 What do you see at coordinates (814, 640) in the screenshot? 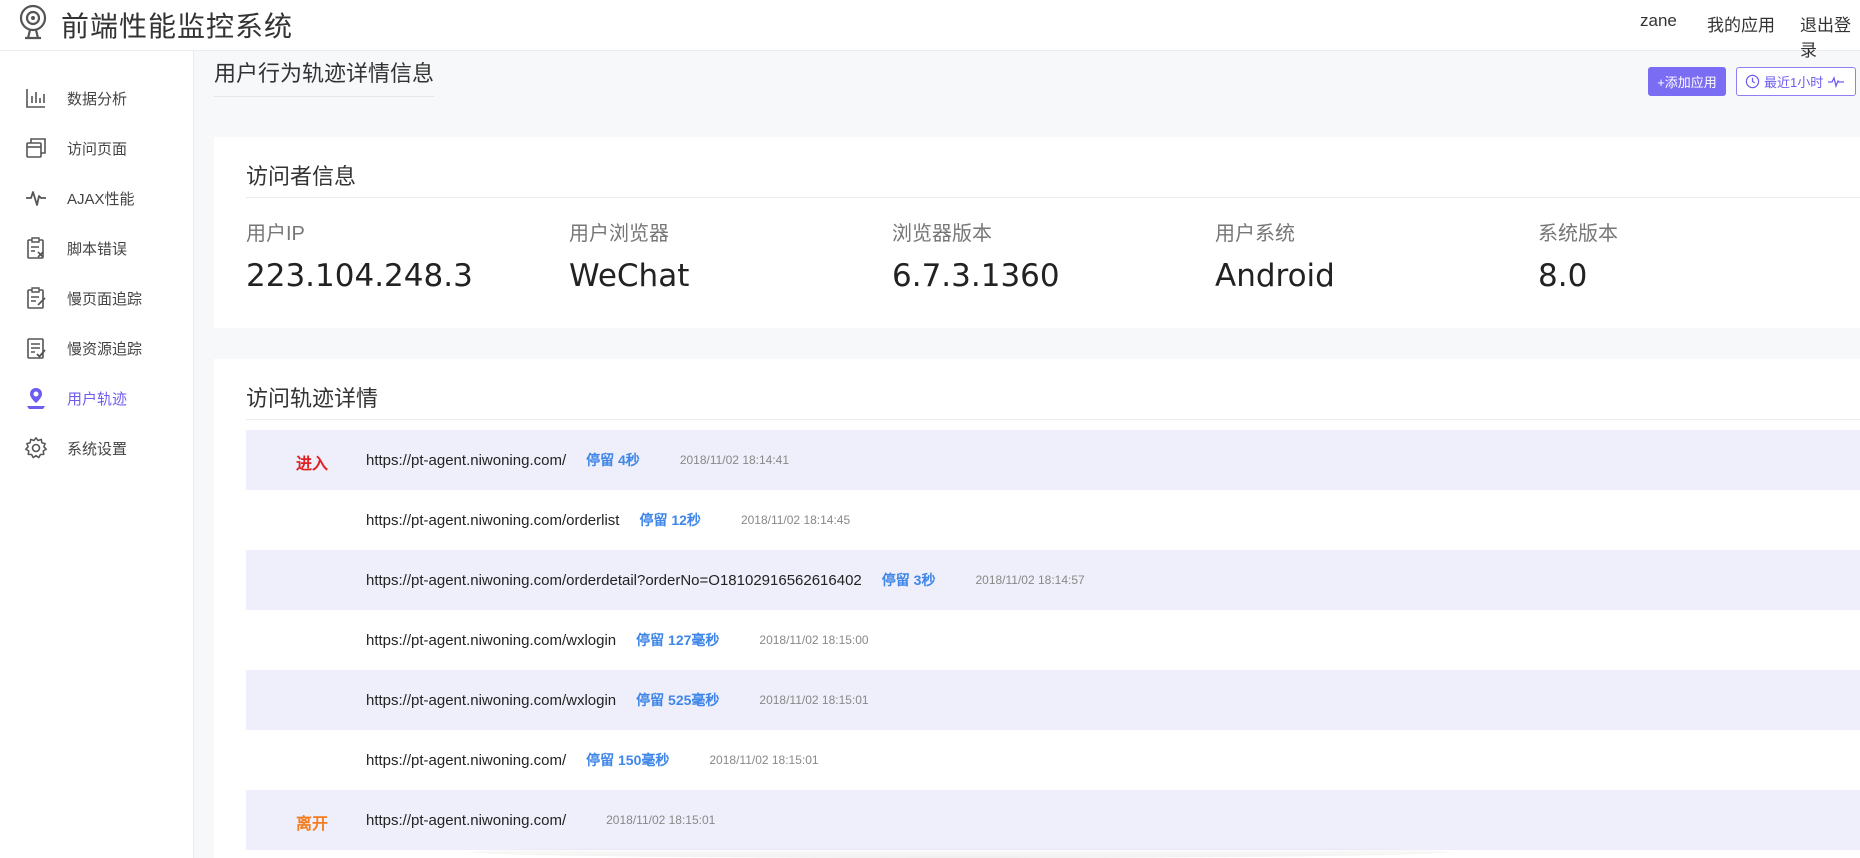
I see `timestamp: 2018/11/02 18:15:00` at bounding box center [814, 640].